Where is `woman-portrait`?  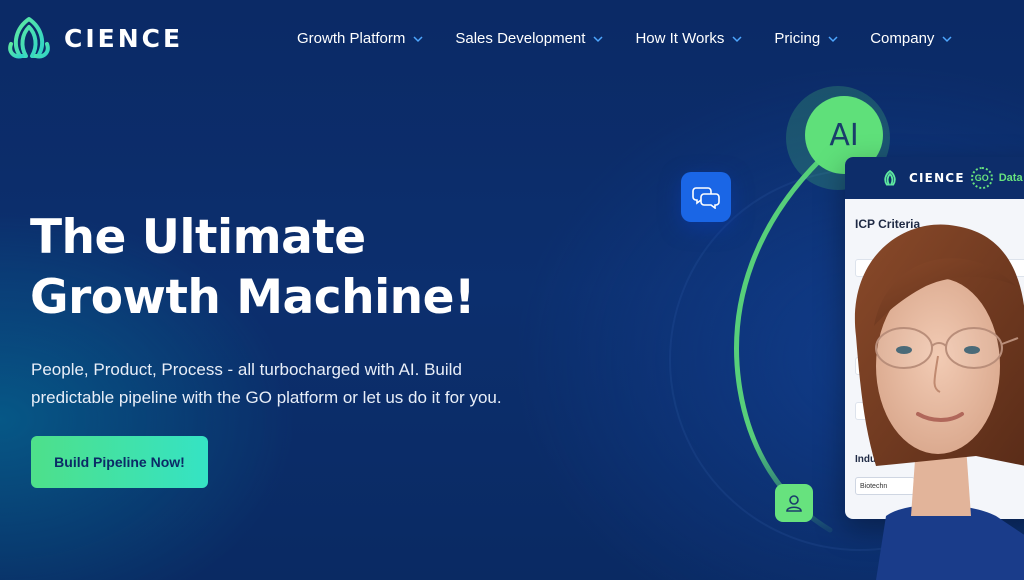 woman-portrait is located at coordinates (939, 402).